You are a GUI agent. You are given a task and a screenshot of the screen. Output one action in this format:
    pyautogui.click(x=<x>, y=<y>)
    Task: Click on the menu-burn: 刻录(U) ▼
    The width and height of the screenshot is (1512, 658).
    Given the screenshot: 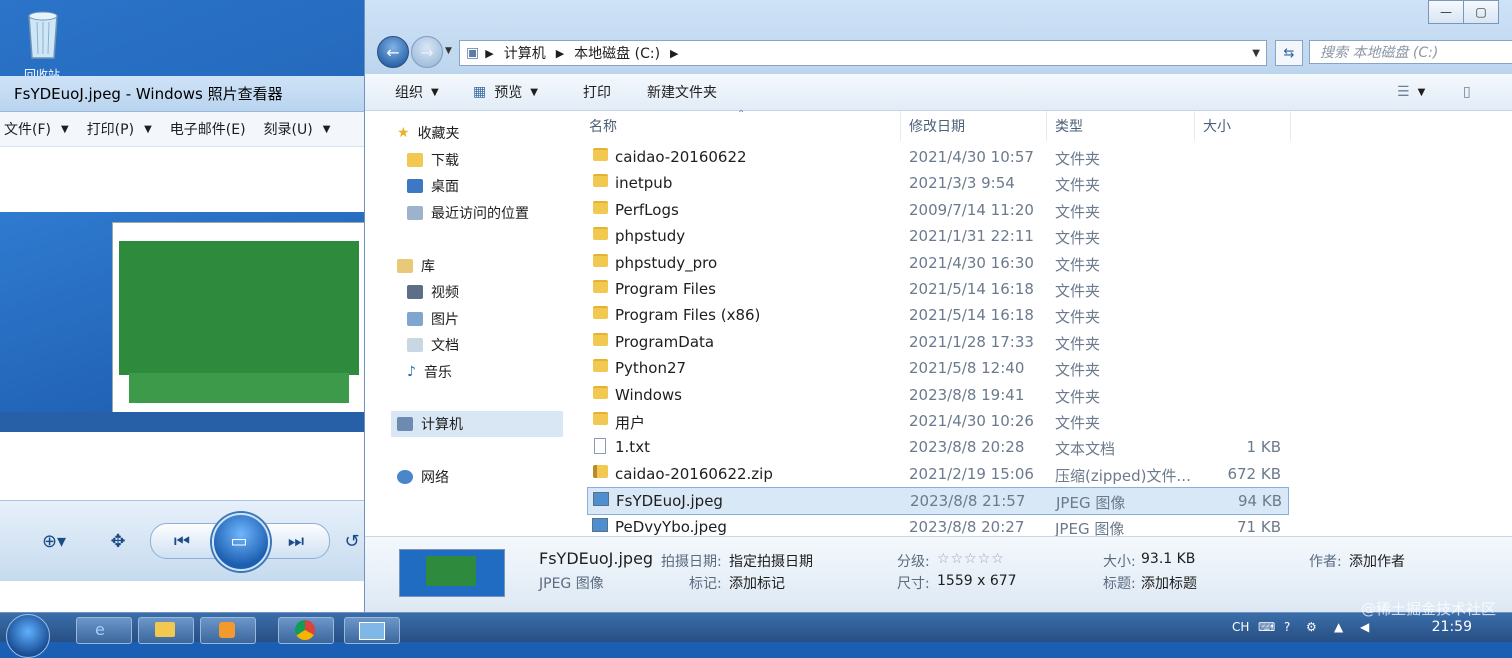 What is the action you would take?
    pyautogui.click(x=297, y=129)
    